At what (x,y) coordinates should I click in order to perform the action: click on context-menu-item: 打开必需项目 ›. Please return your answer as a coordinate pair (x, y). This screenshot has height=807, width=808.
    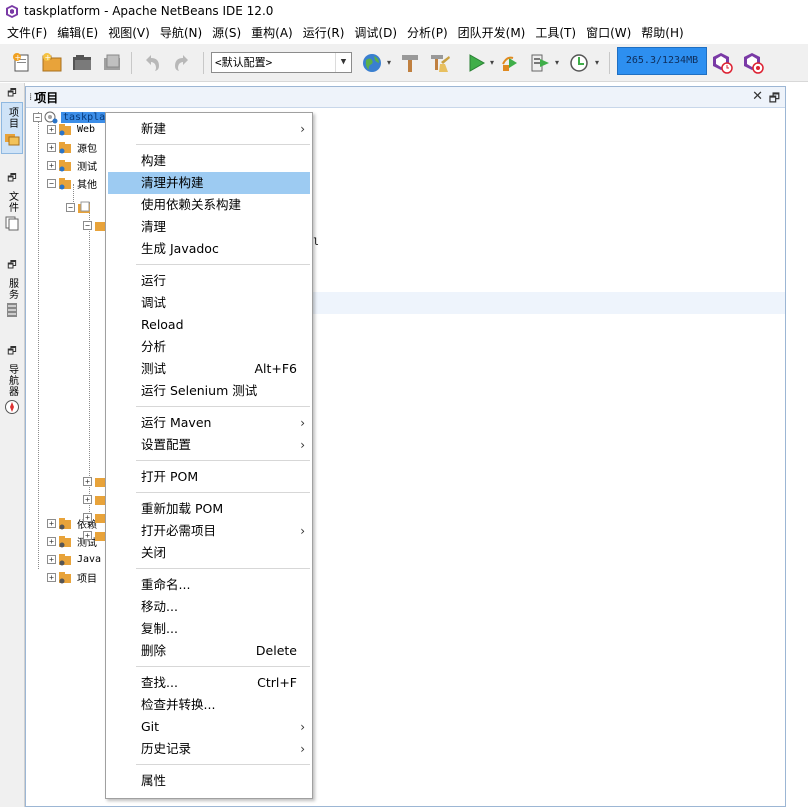
    Looking at the image, I should click on (209, 531).